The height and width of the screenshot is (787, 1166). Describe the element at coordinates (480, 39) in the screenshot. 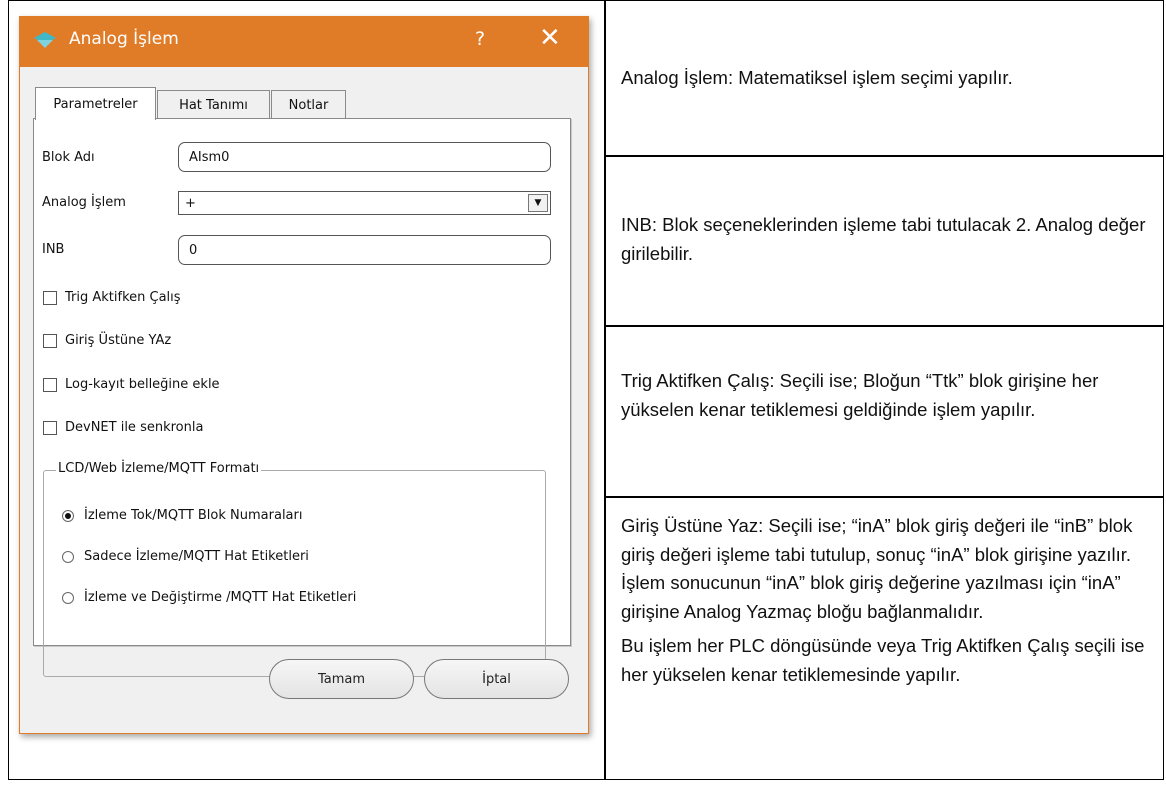

I see `help-button: ?` at that location.